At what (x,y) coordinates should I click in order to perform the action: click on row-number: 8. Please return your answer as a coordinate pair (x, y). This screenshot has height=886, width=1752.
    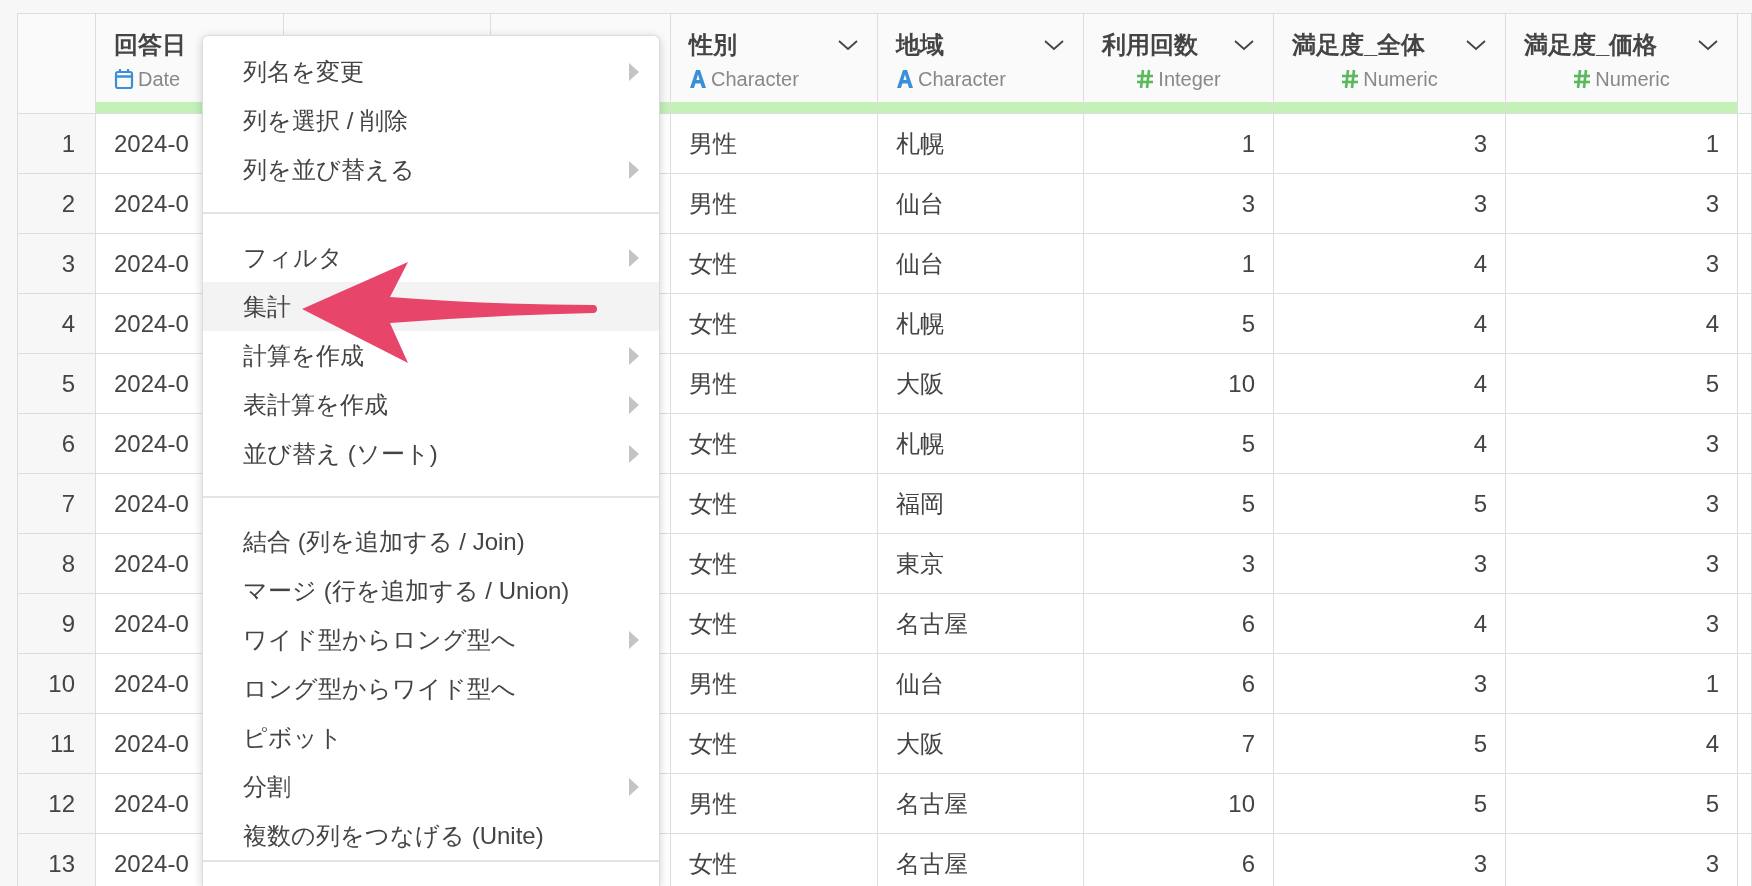
    Looking at the image, I should click on (57, 564).